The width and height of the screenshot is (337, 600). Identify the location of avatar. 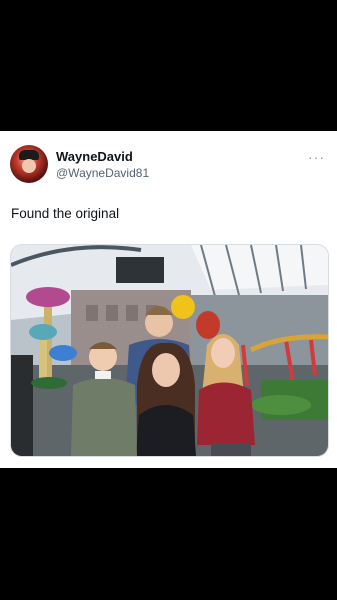
(29, 164).